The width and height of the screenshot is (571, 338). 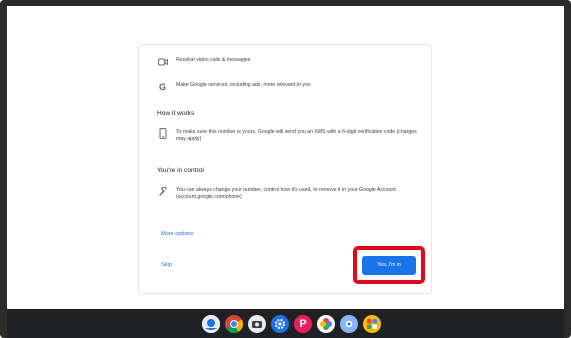 I want to click on google-g-icon: G, so click(x=162, y=86).